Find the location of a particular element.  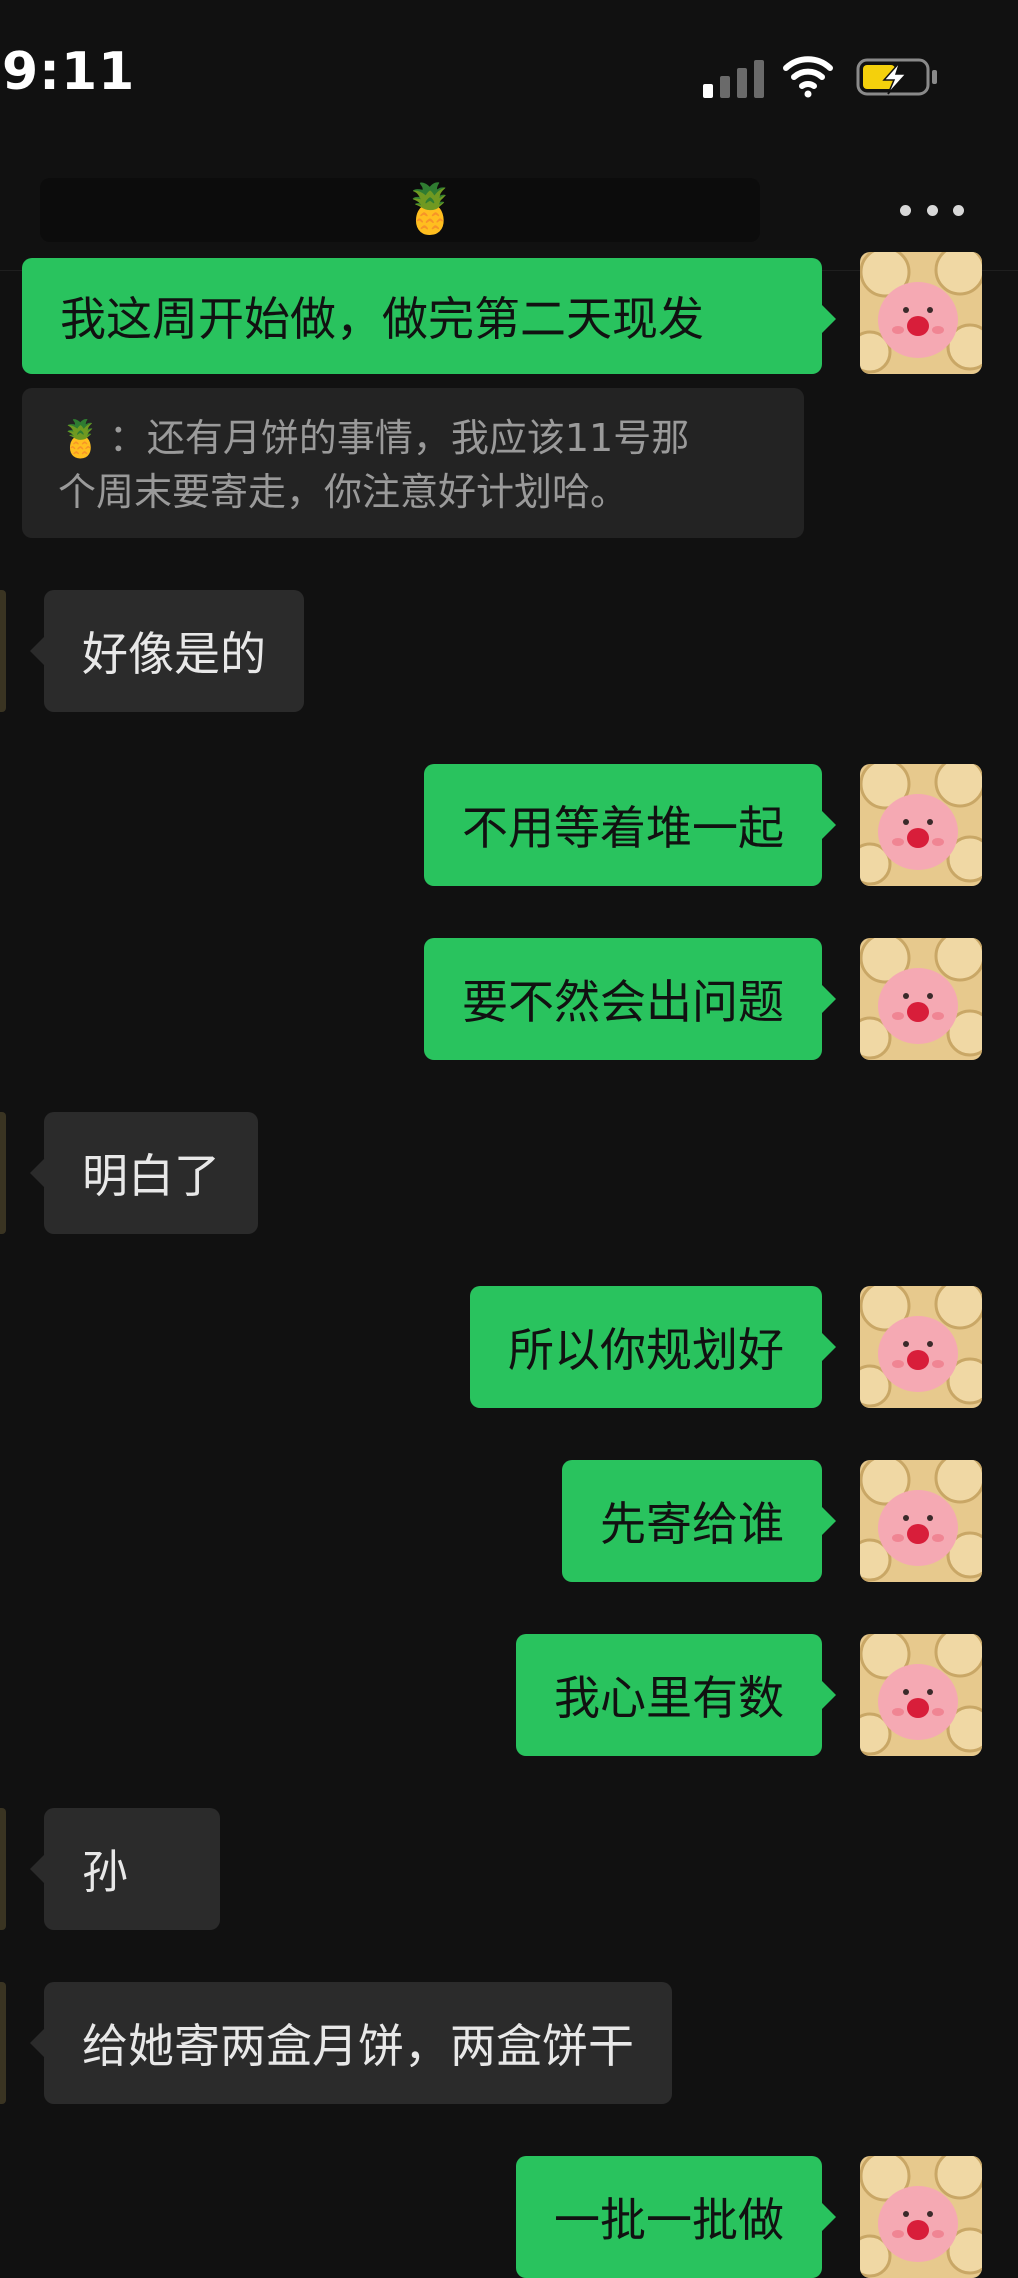

message-sent: 一批一批做 is located at coordinates (509, 2217).